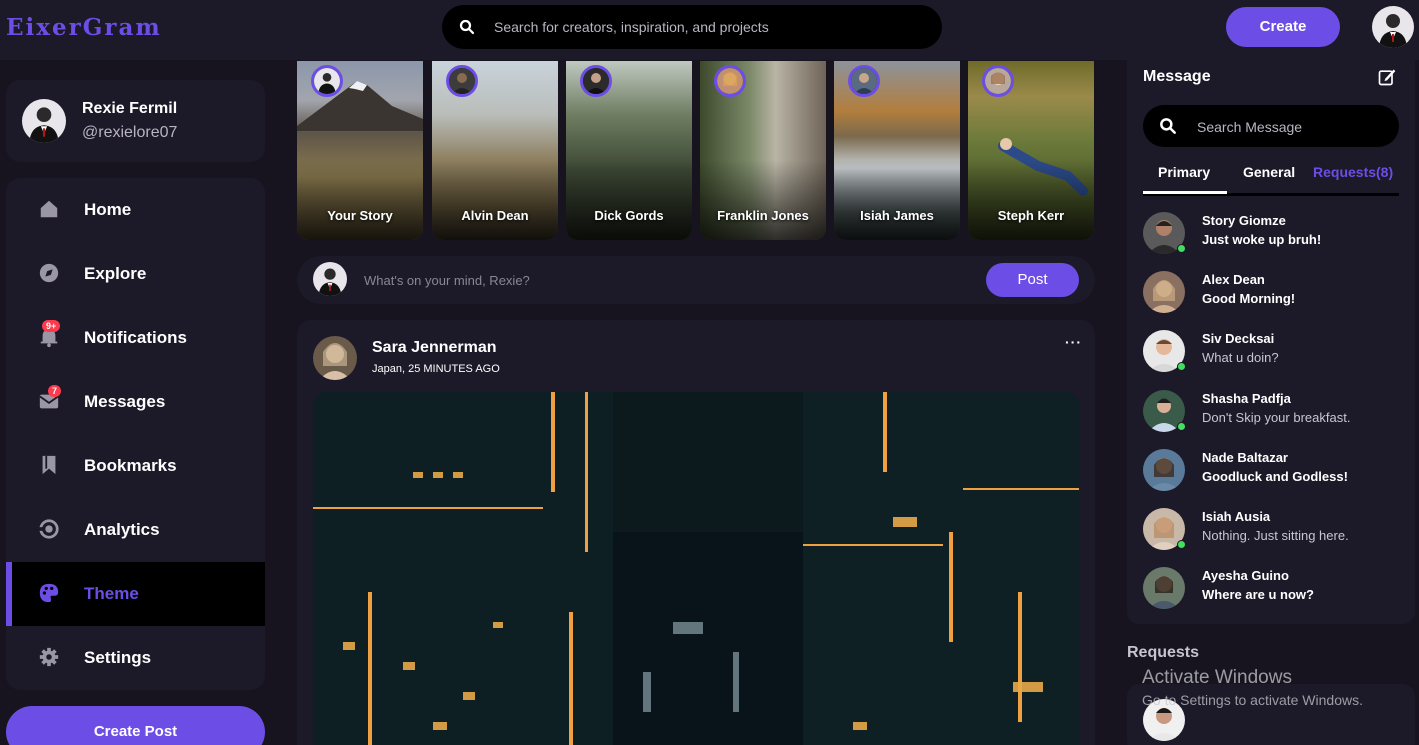 Image resolution: width=1419 pixels, height=745 pixels. I want to click on messages-badge: 7, so click(55, 391).